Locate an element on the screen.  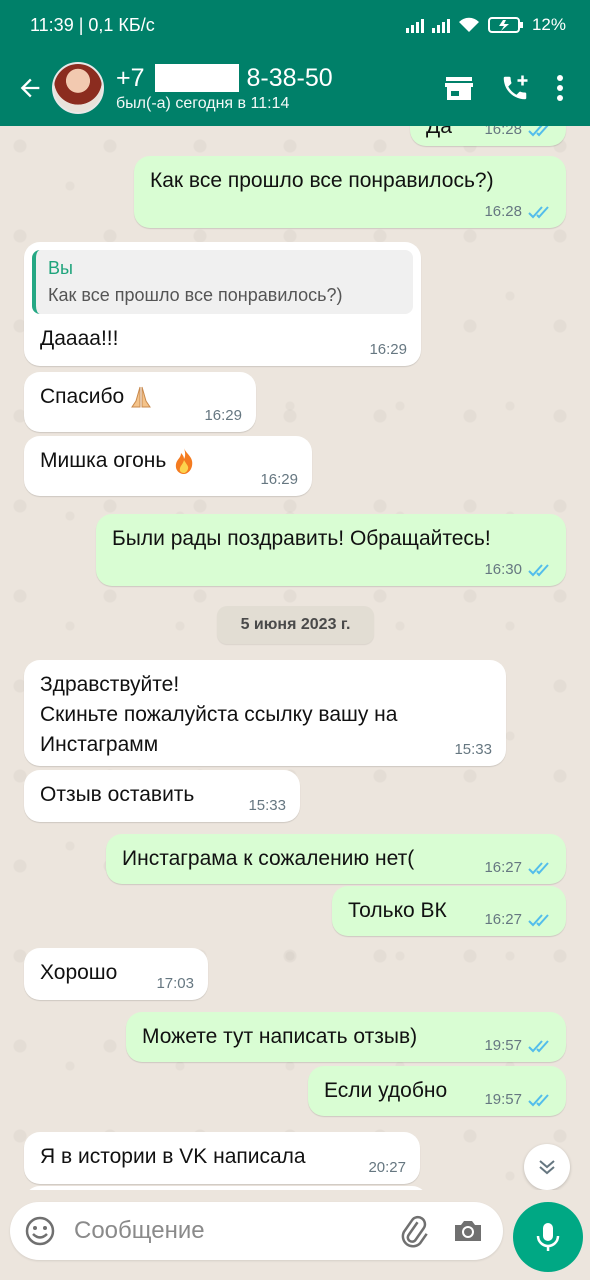
contact-phone-suffix: 8-38-50 is located at coordinates (289, 77).